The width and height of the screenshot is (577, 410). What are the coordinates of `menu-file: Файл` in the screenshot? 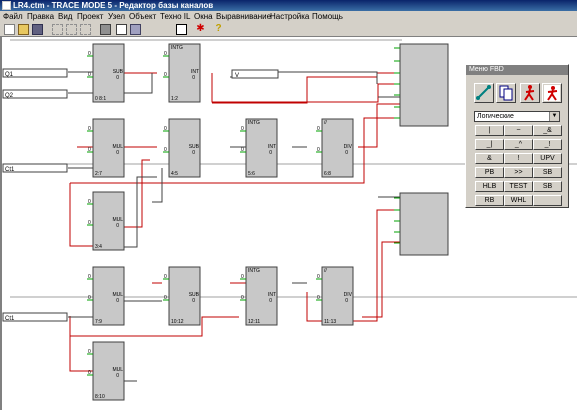 It's located at (13, 17).